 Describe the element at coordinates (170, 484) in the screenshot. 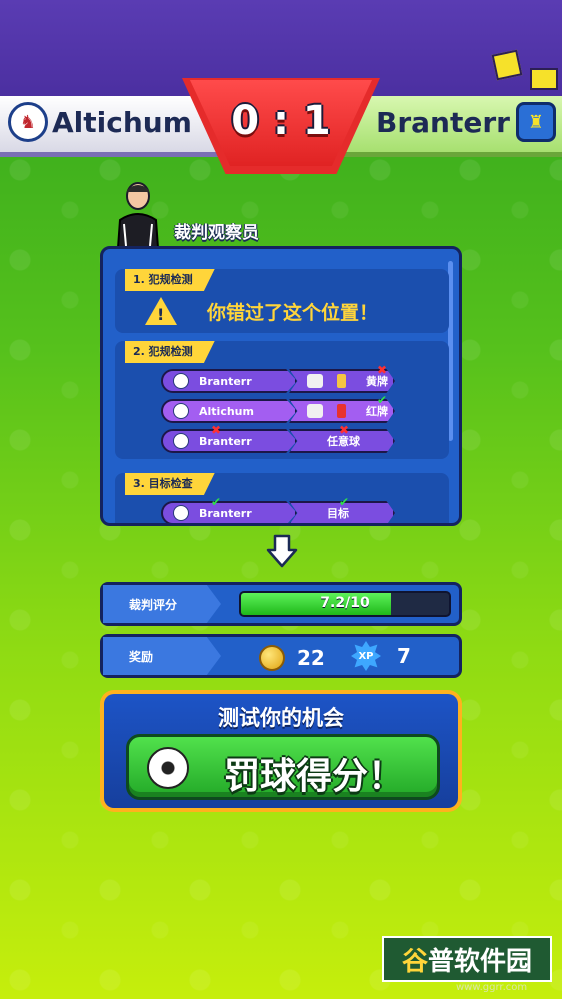

I see `section-label: 3. 目标检查` at that location.